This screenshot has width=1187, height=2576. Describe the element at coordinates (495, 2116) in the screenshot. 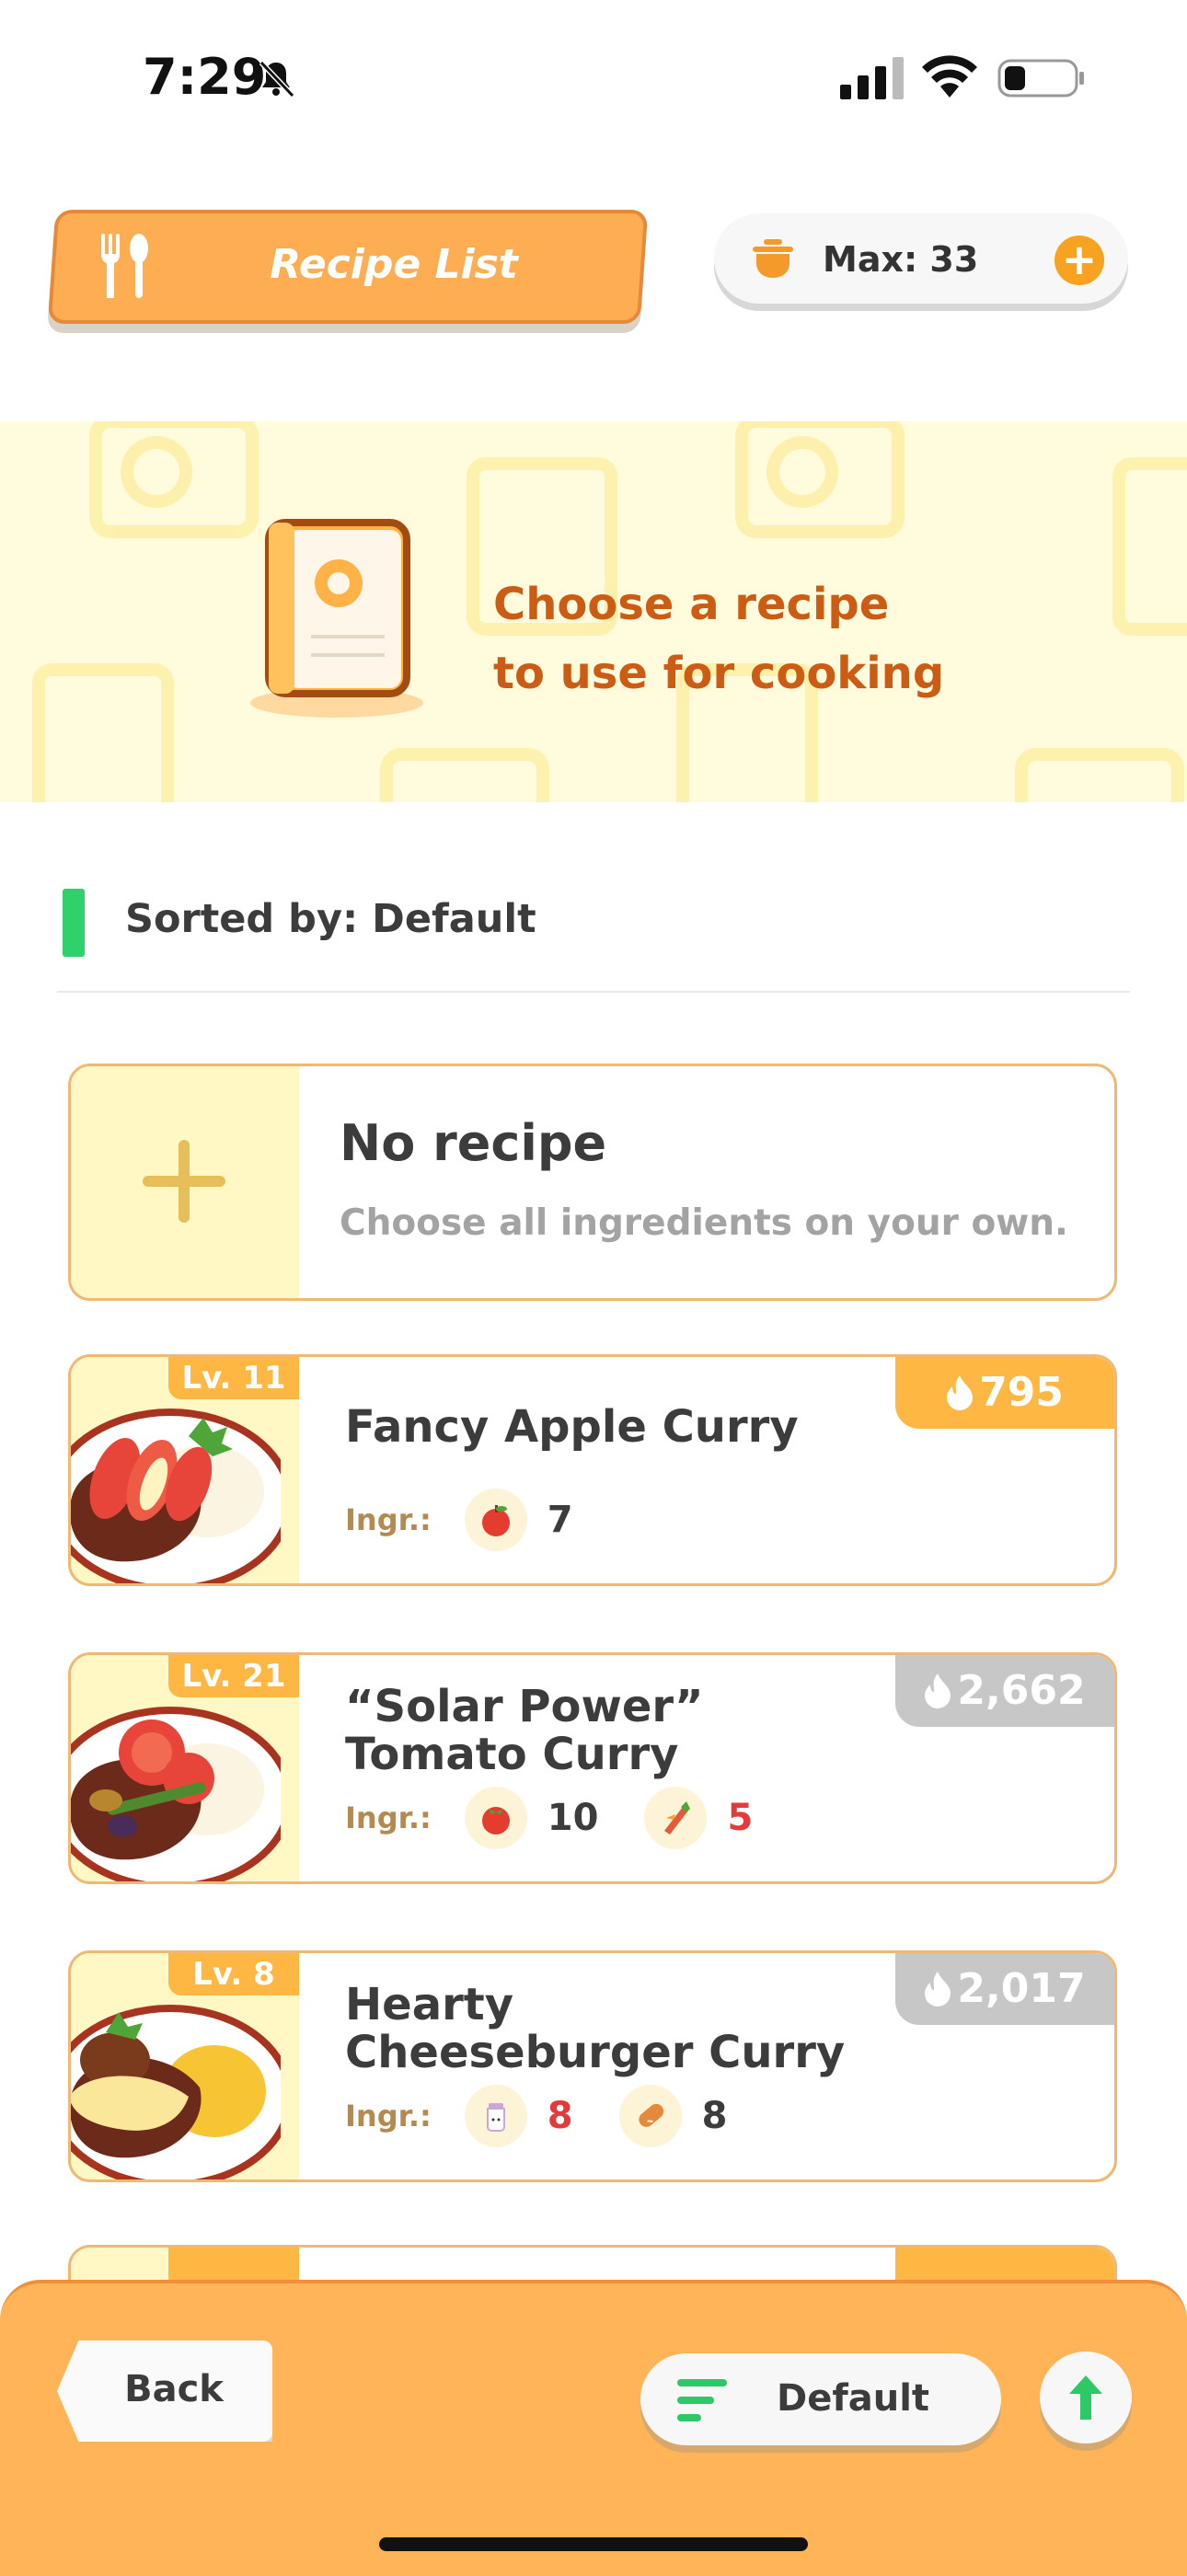

I see `milk-icon` at that location.